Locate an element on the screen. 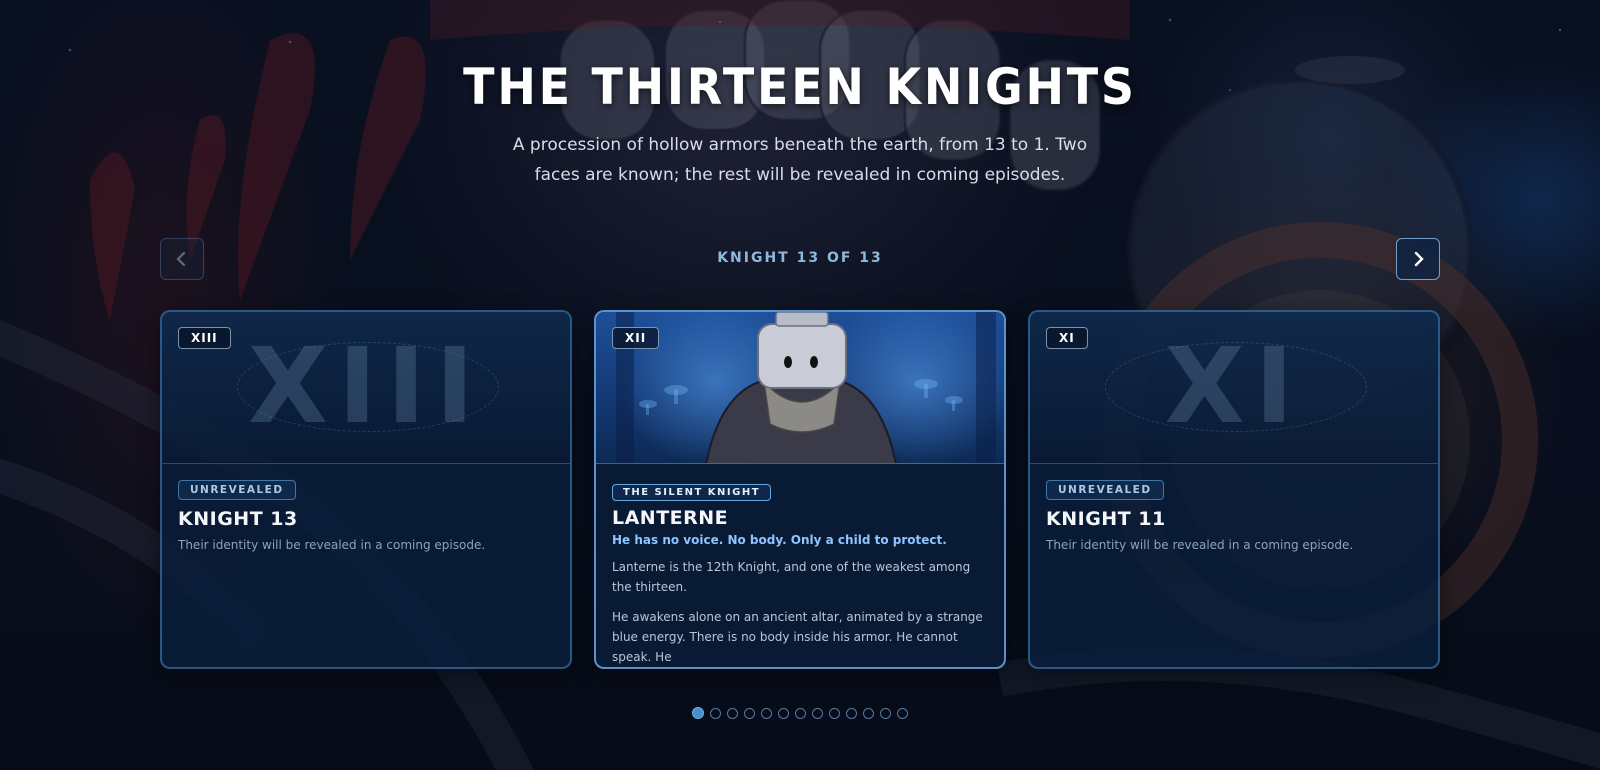  card-media: XII is located at coordinates (800, 388).